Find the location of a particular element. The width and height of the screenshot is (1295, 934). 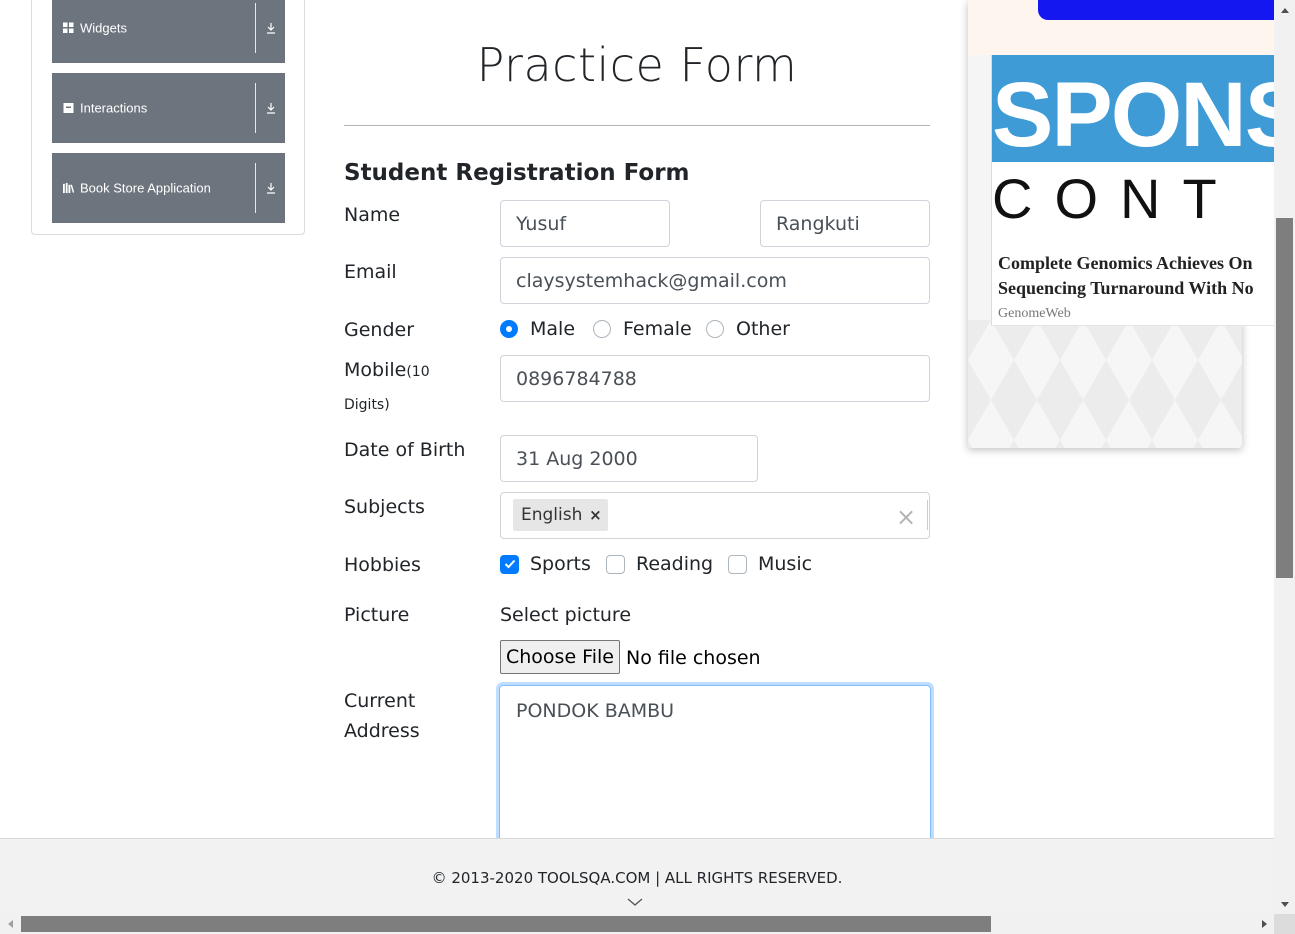

hobby-checkbox-reading: Reading is located at coordinates (659, 564).